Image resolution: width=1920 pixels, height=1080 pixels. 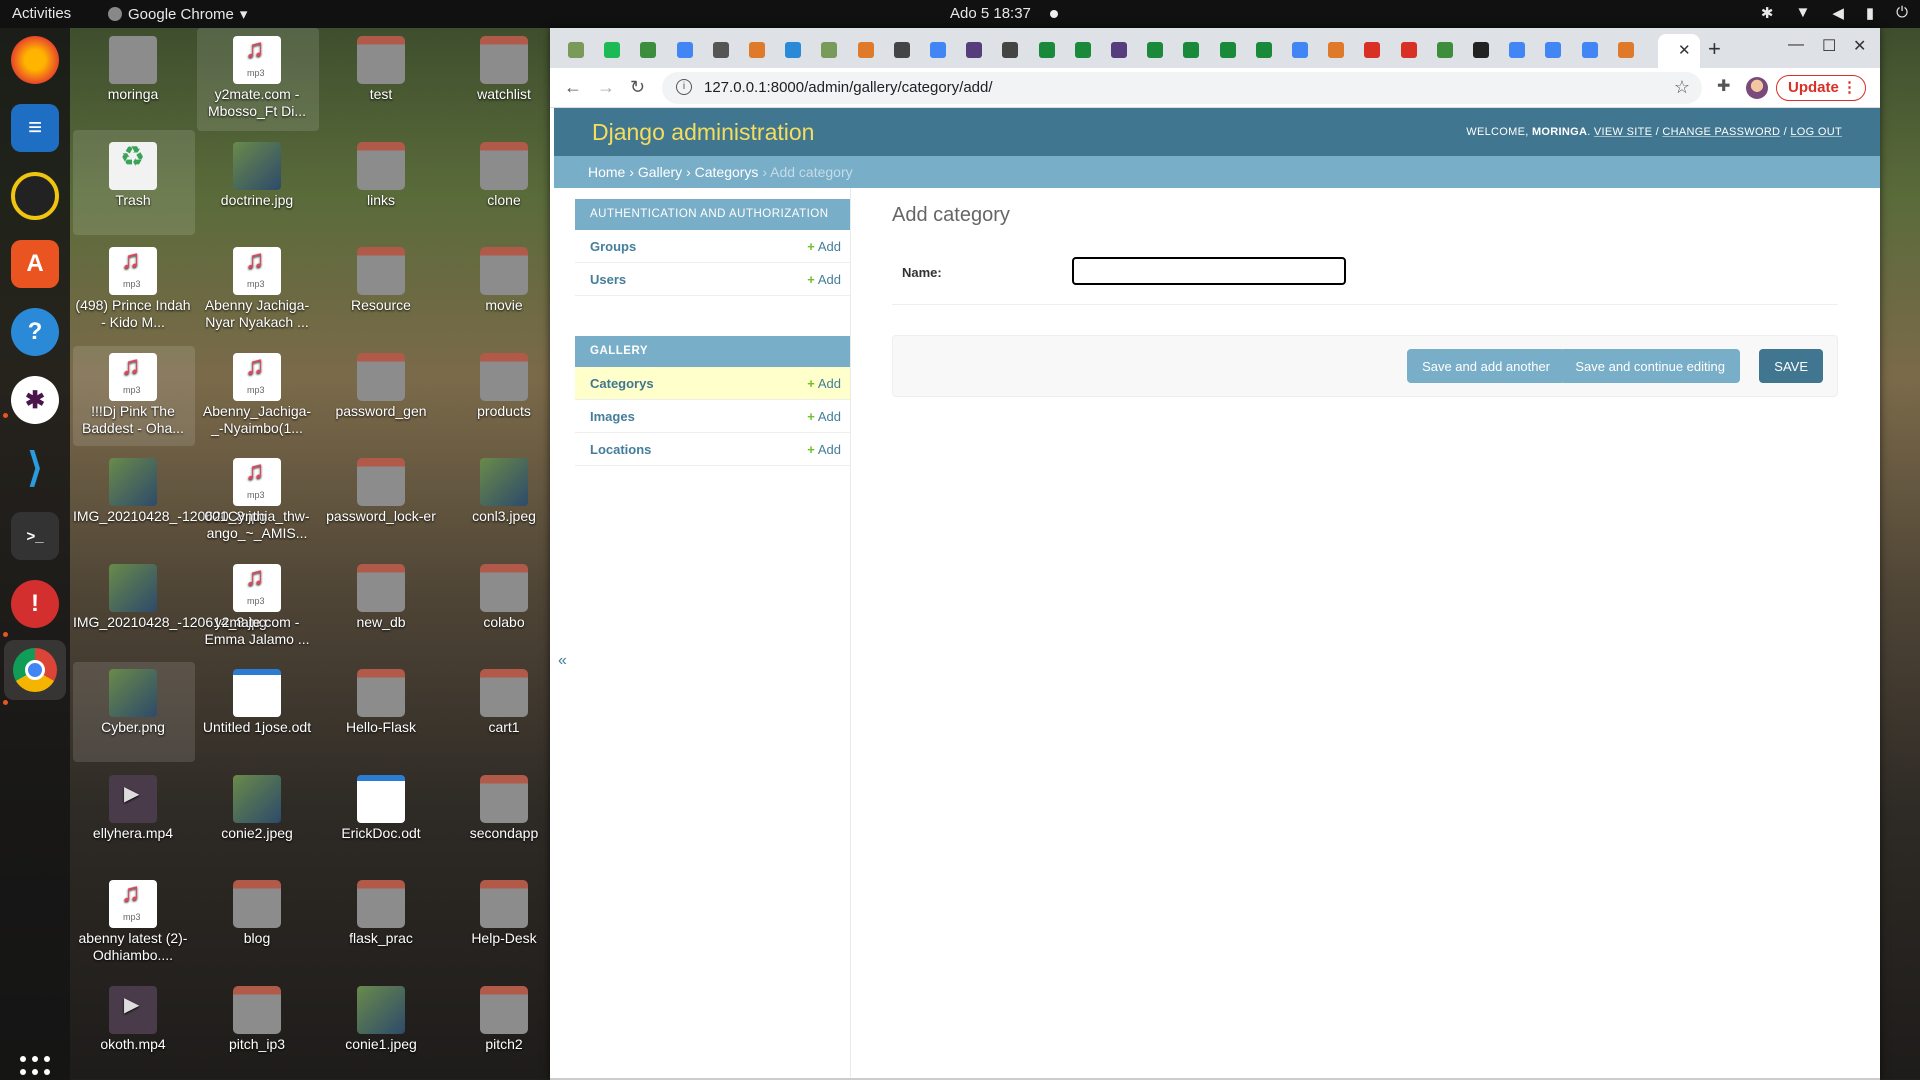 What do you see at coordinates (703, 132) in the screenshot?
I see `site-title: Django administration` at bounding box center [703, 132].